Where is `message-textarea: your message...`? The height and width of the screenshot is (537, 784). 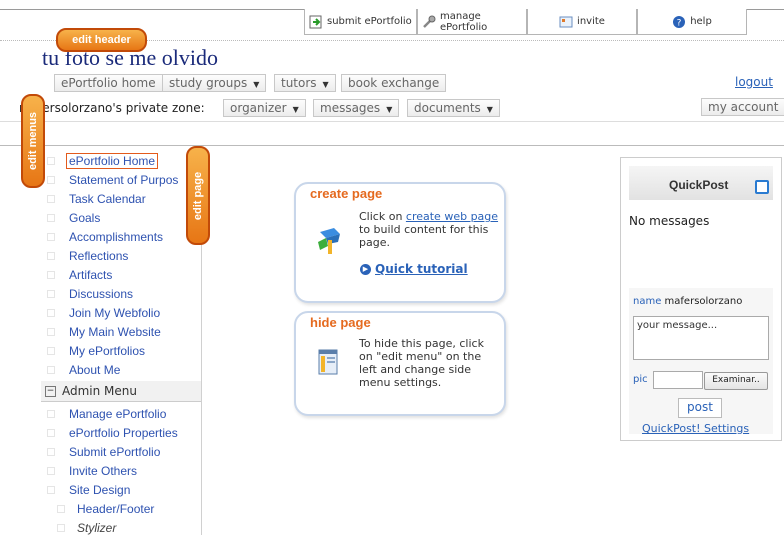
message-textarea: your message... is located at coordinates (701, 338).